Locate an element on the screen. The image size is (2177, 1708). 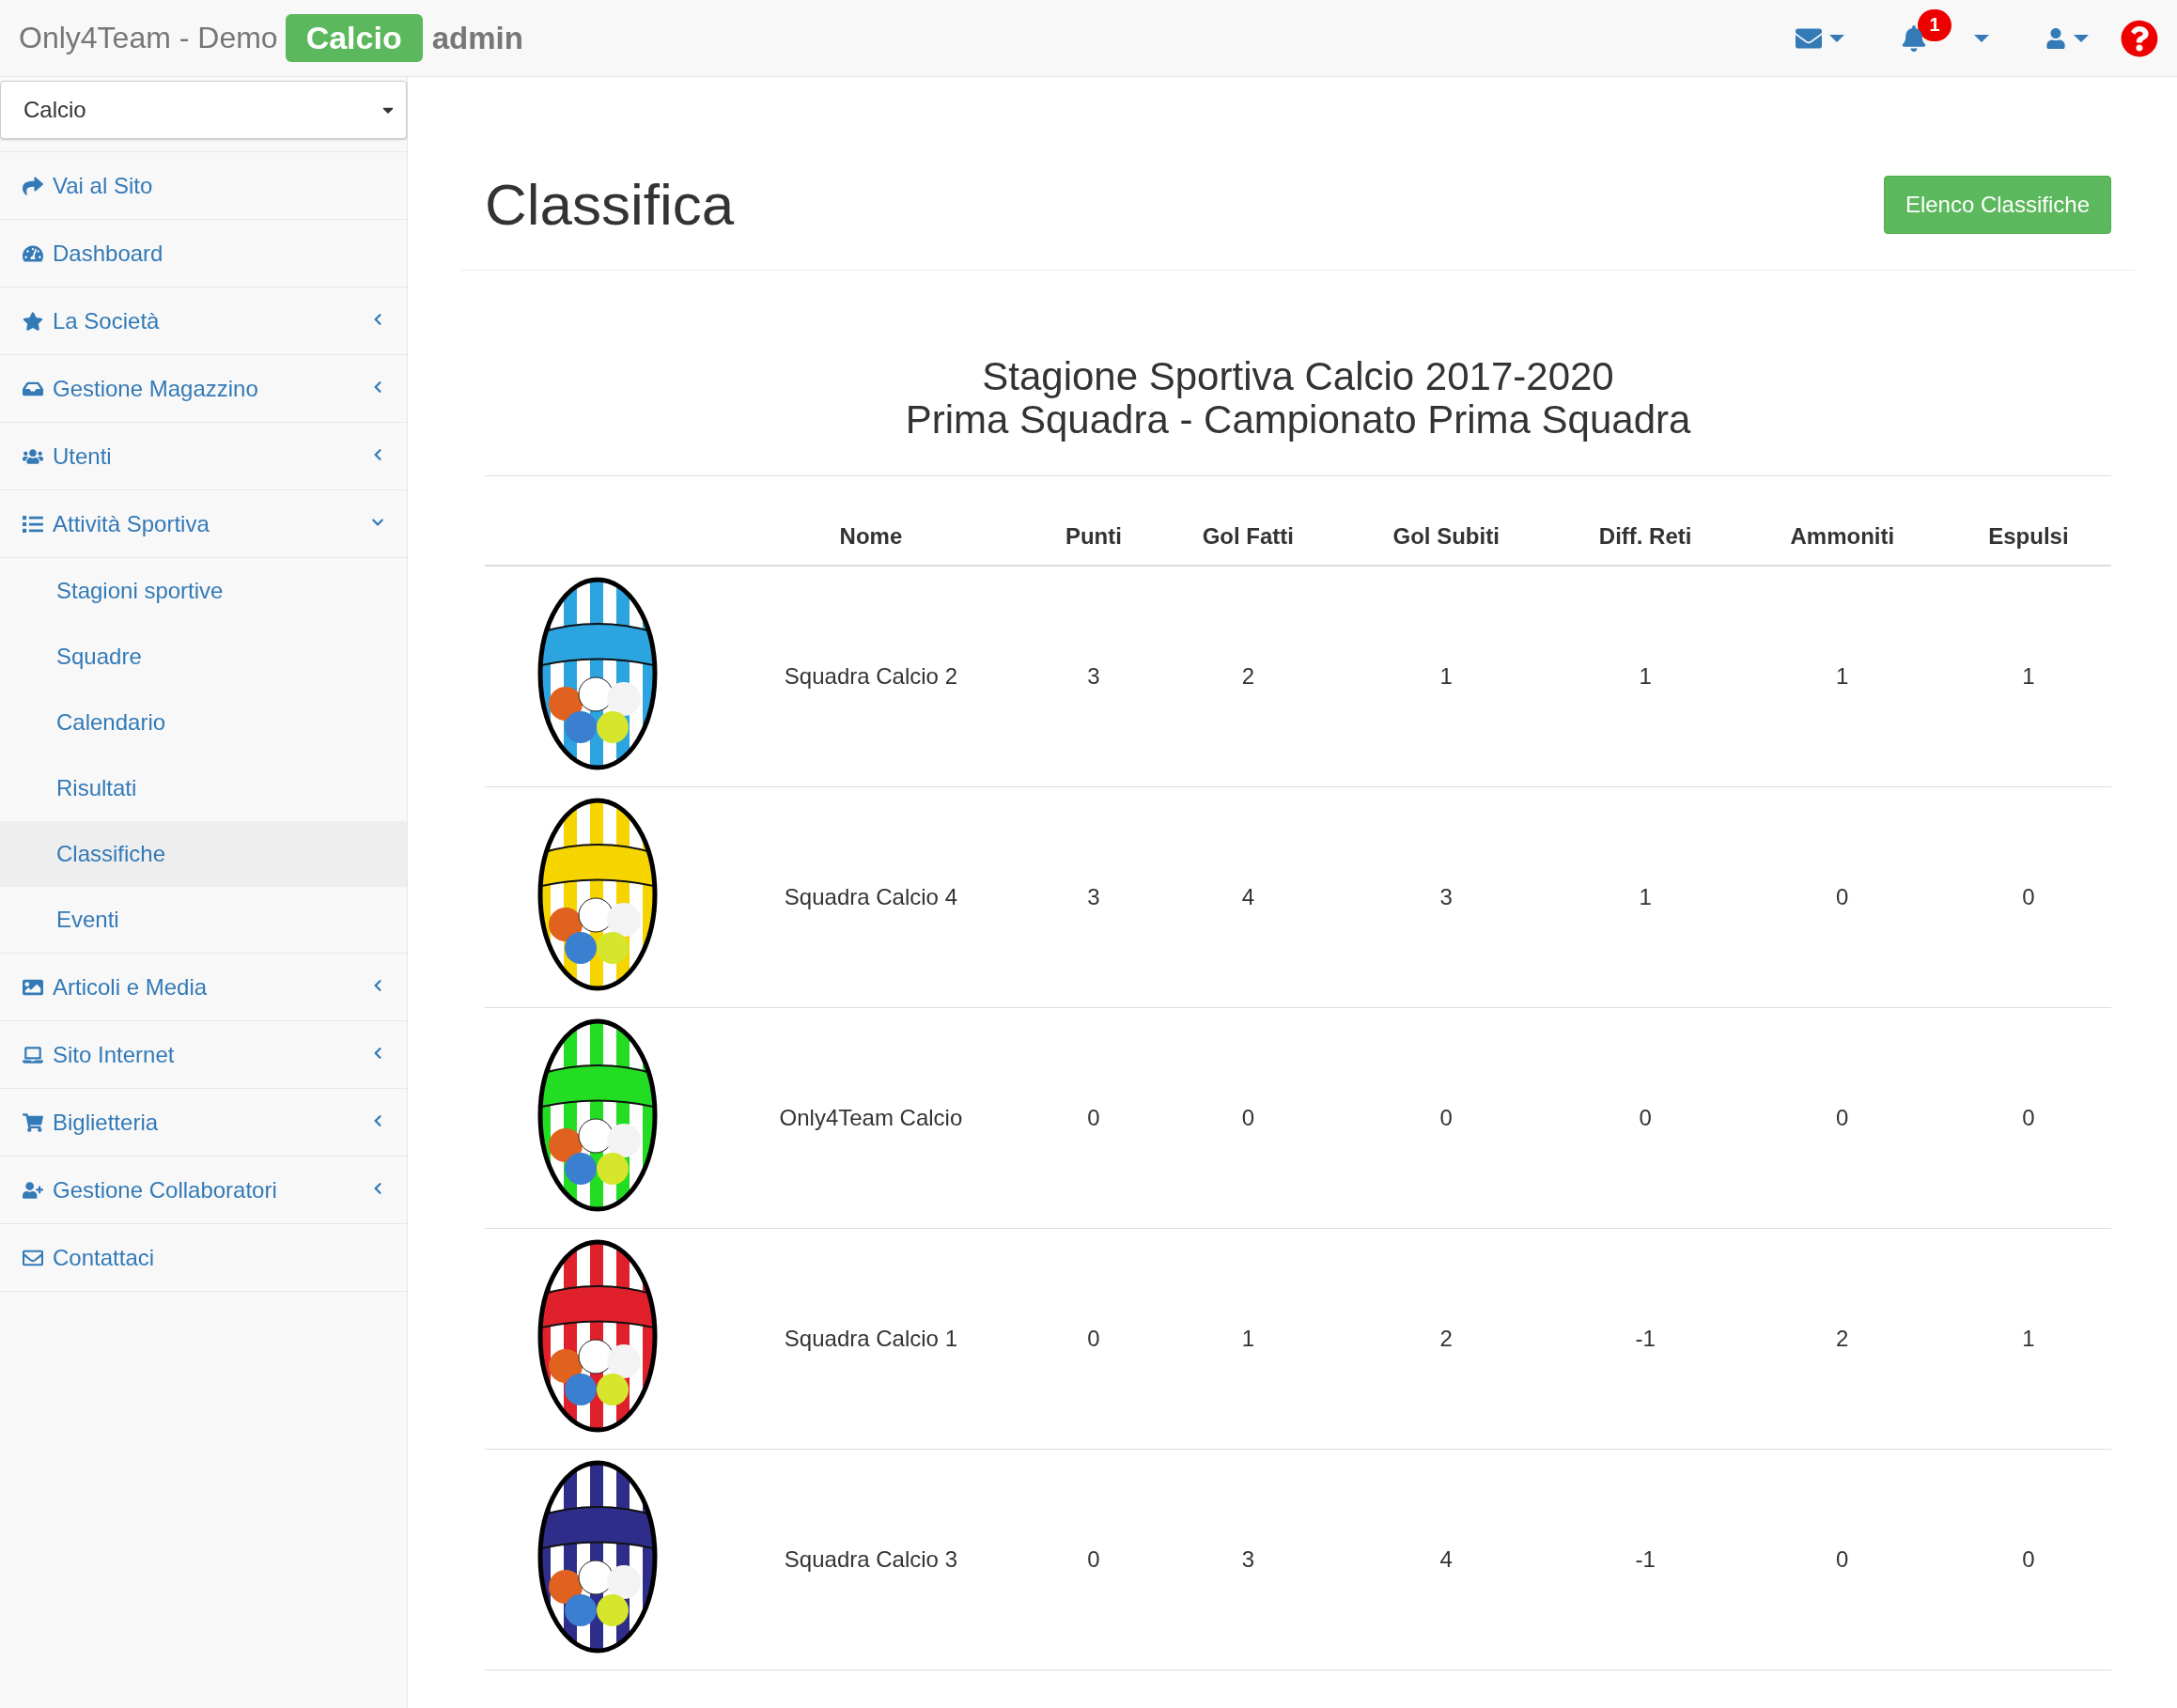
star-icon is located at coordinates (33, 321).